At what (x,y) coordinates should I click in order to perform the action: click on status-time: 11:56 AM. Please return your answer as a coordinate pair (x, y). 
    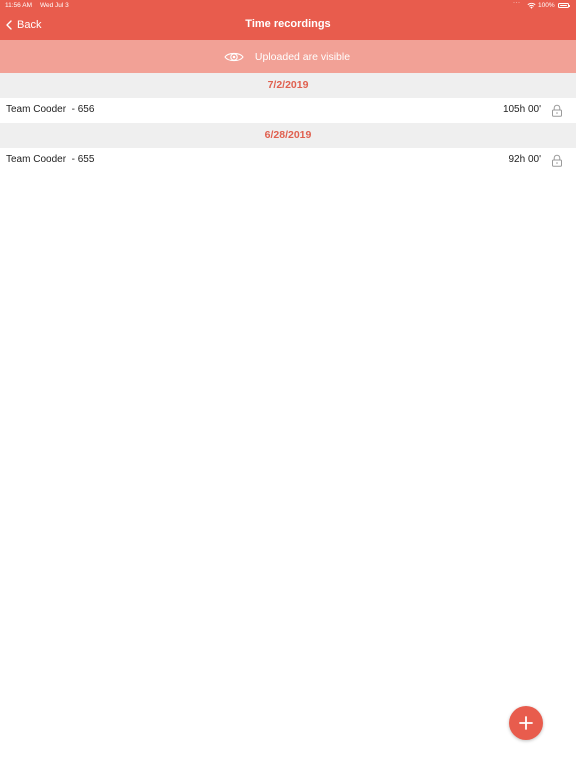
    Looking at the image, I should click on (18, 5).